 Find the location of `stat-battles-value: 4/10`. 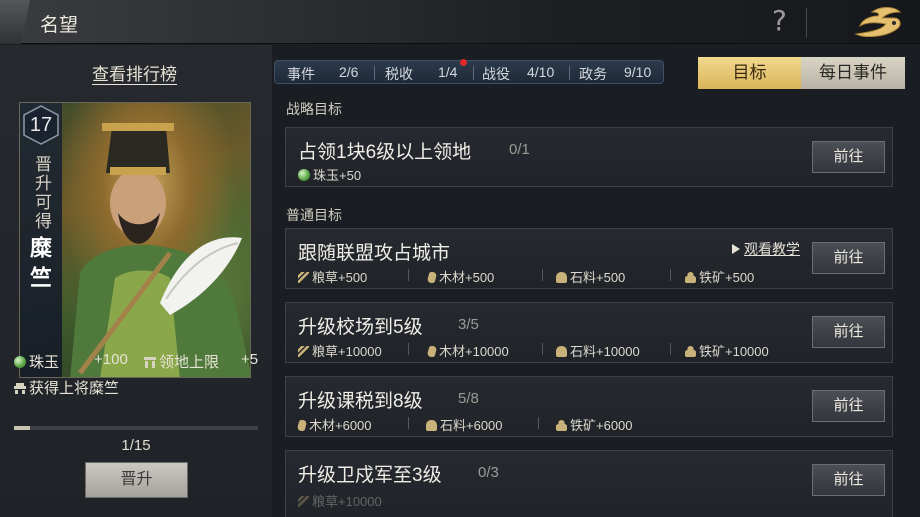

stat-battles-value: 4/10 is located at coordinates (541, 72).